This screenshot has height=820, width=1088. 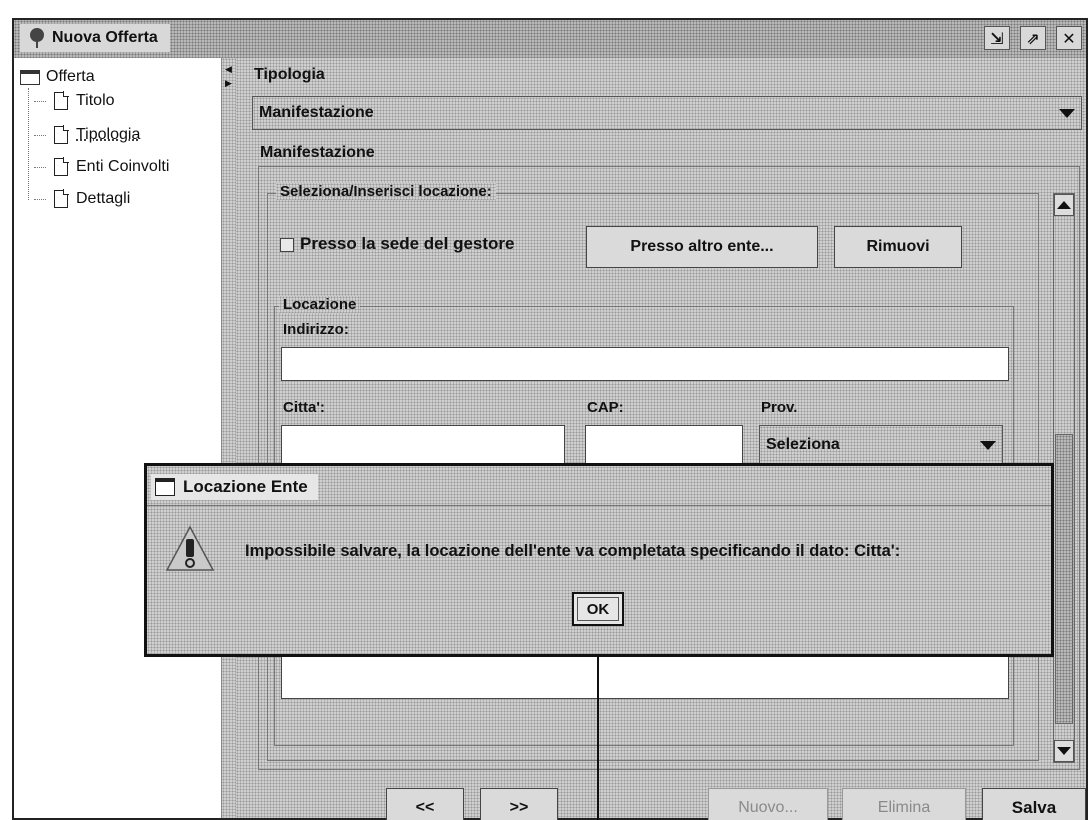 I want to click on locazione-title: Locazione, so click(x=320, y=304).